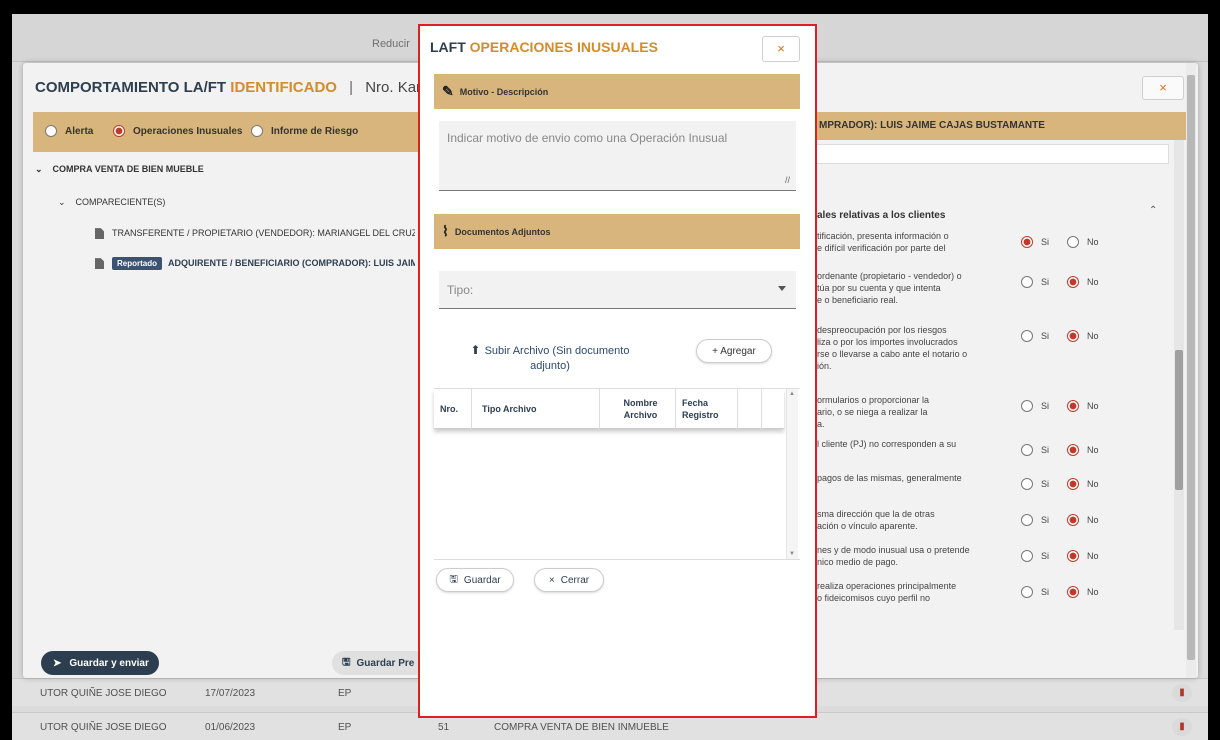 This screenshot has width=1220, height=740. Describe the element at coordinates (792, 474) in the screenshot. I see `table-scrollbar: ▲ ▼` at that location.